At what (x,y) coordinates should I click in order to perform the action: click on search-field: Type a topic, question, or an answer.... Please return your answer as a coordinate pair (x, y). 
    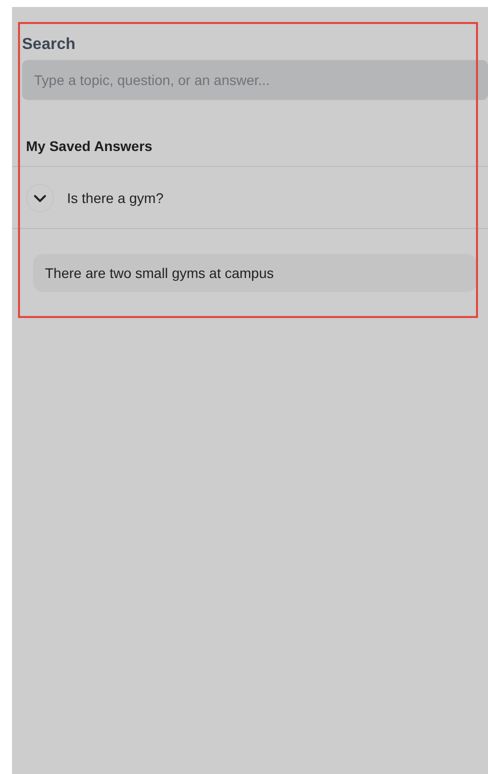
    Looking at the image, I should click on (255, 80).